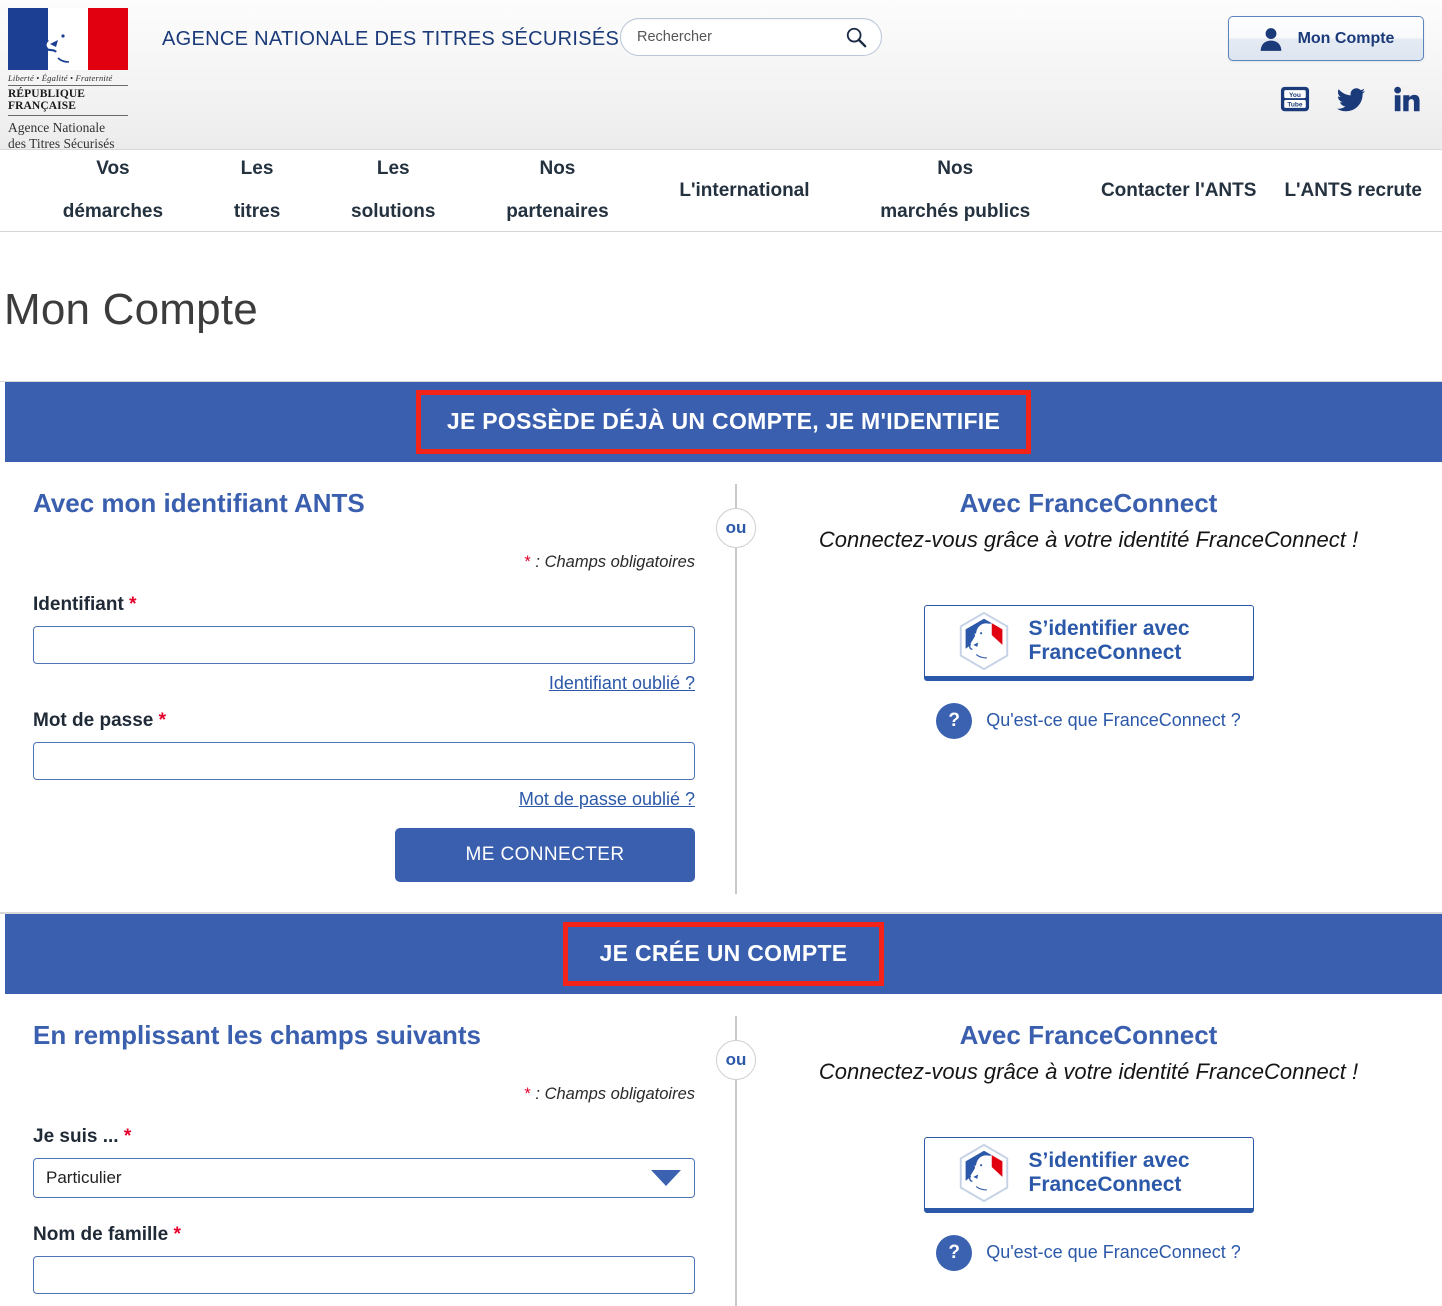  I want to click on svg-text: Tube, so click(1295, 105).